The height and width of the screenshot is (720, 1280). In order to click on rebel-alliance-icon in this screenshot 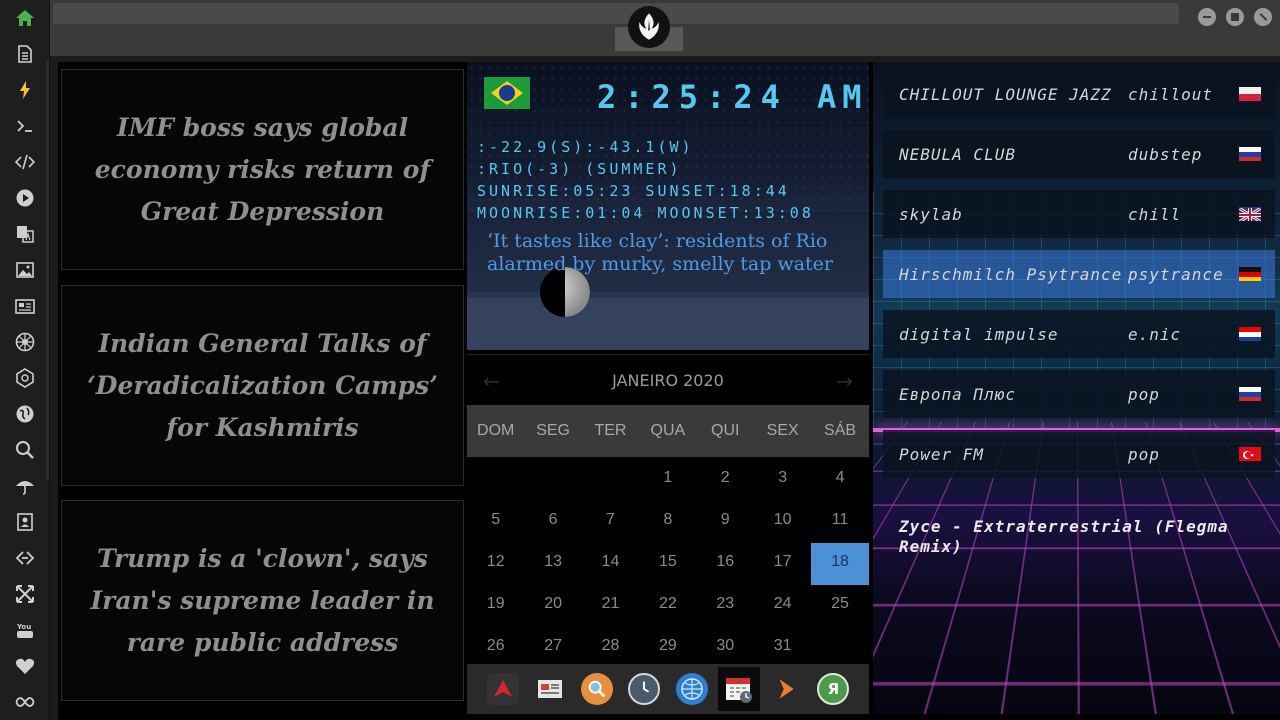, I will do `click(25, 342)`.